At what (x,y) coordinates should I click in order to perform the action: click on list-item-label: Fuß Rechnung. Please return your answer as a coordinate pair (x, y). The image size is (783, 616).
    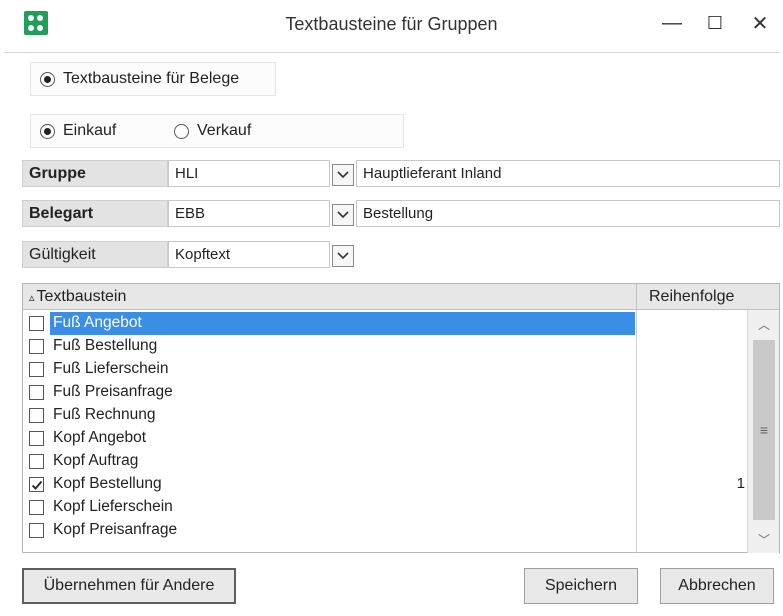
    Looking at the image, I should click on (104, 414).